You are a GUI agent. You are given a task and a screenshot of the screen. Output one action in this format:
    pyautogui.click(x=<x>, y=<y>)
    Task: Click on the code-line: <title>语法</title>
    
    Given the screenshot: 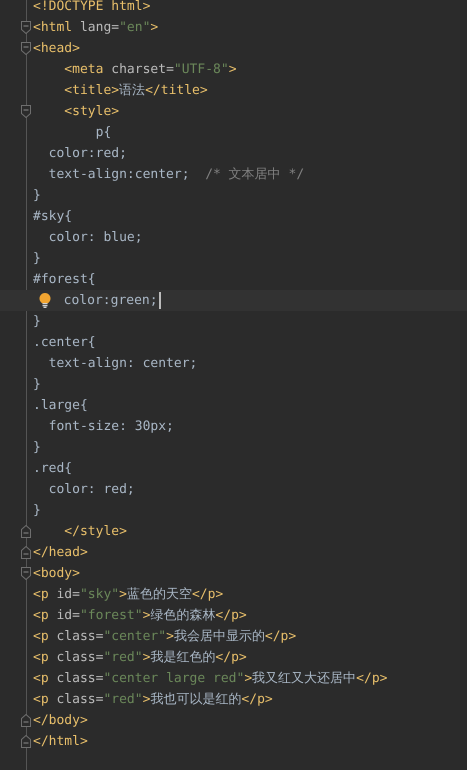 What is the action you would take?
    pyautogui.click(x=135, y=91)
    